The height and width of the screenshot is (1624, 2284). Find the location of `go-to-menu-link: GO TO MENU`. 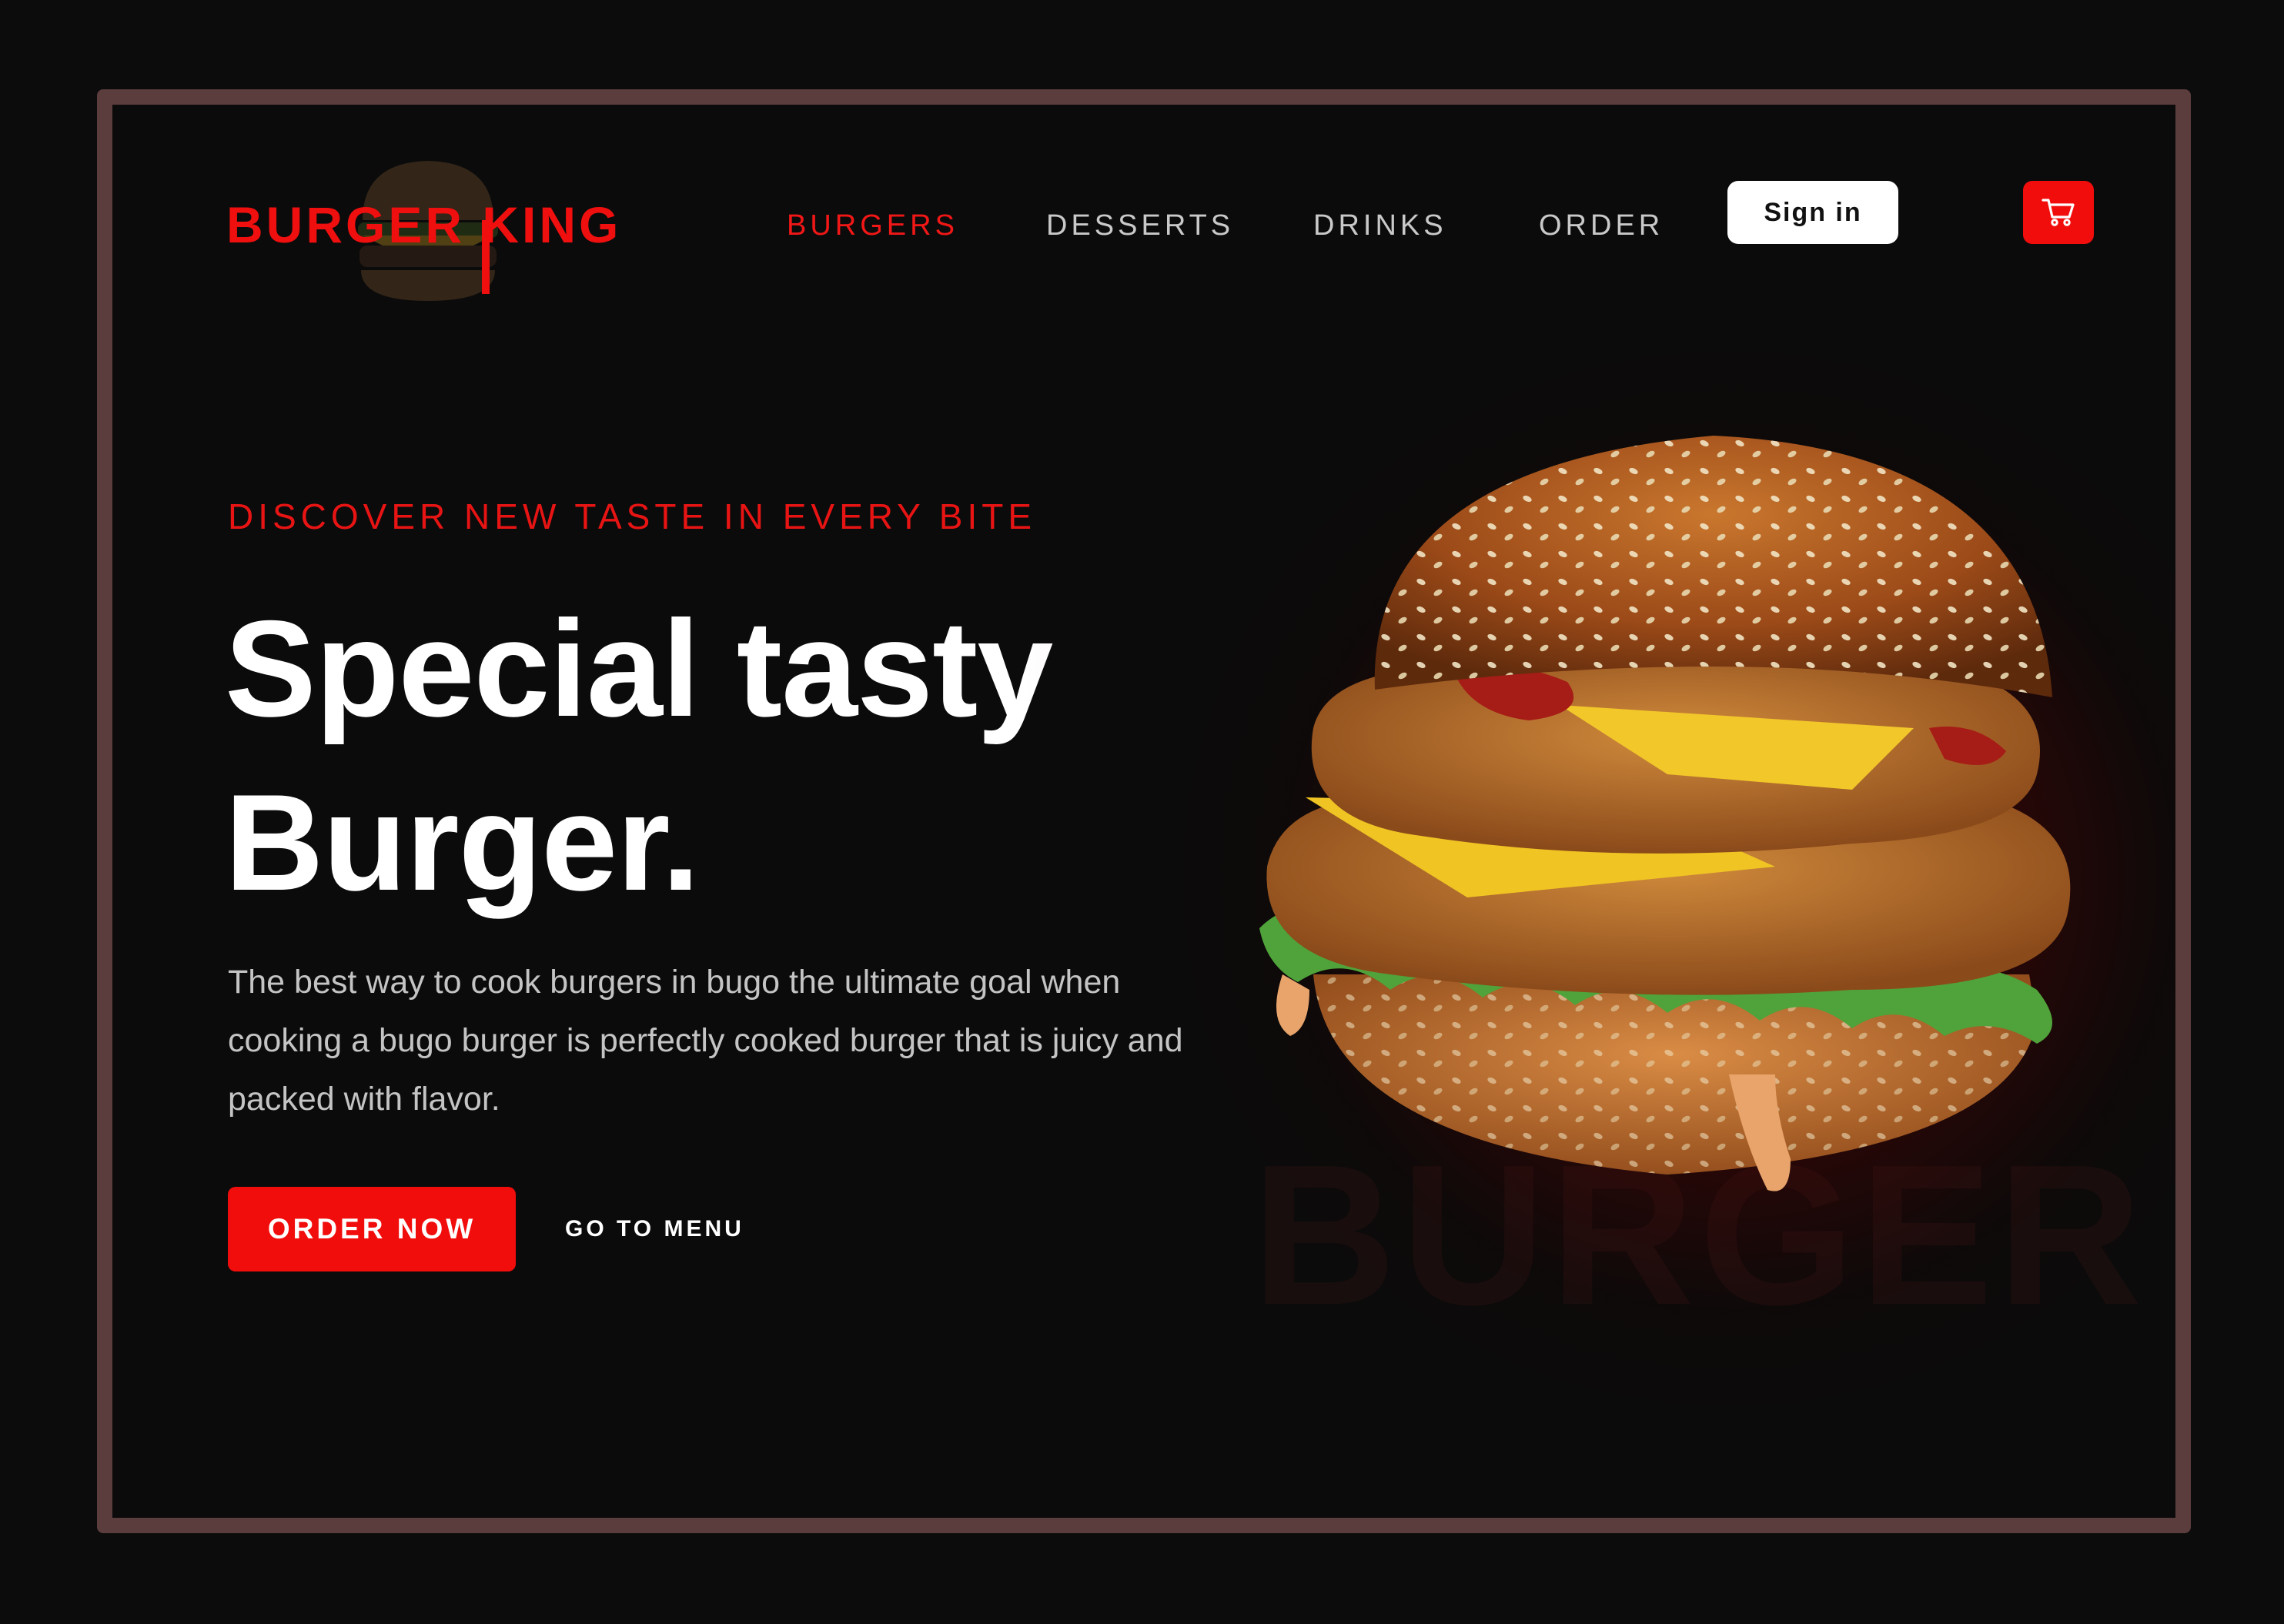

go-to-menu-link: GO TO MENU is located at coordinates (654, 1229).